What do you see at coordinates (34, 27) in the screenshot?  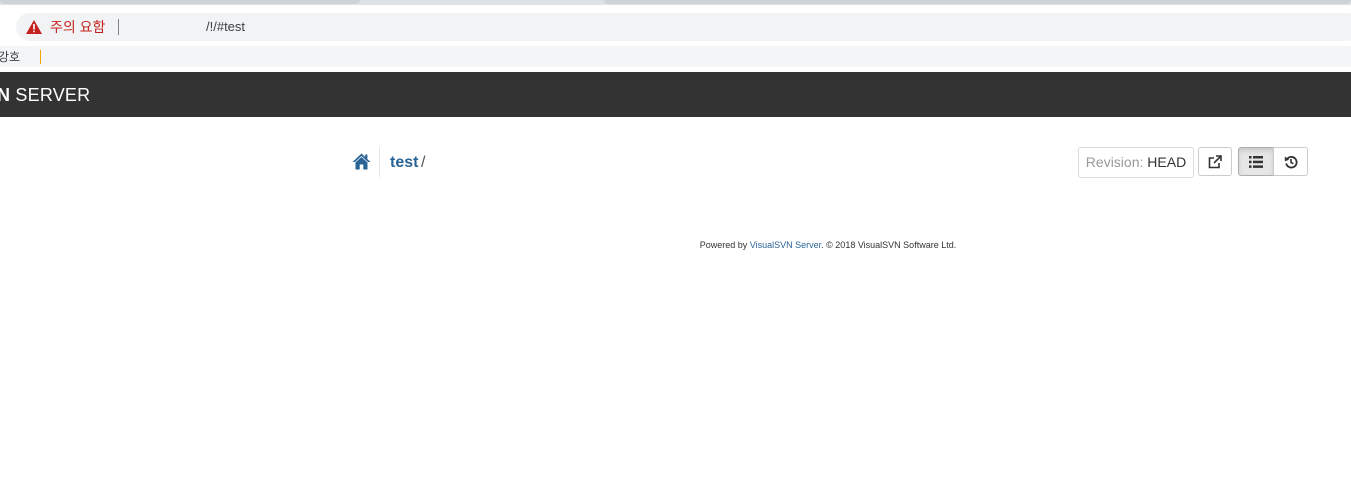 I see `warning-icon` at bounding box center [34, 27].